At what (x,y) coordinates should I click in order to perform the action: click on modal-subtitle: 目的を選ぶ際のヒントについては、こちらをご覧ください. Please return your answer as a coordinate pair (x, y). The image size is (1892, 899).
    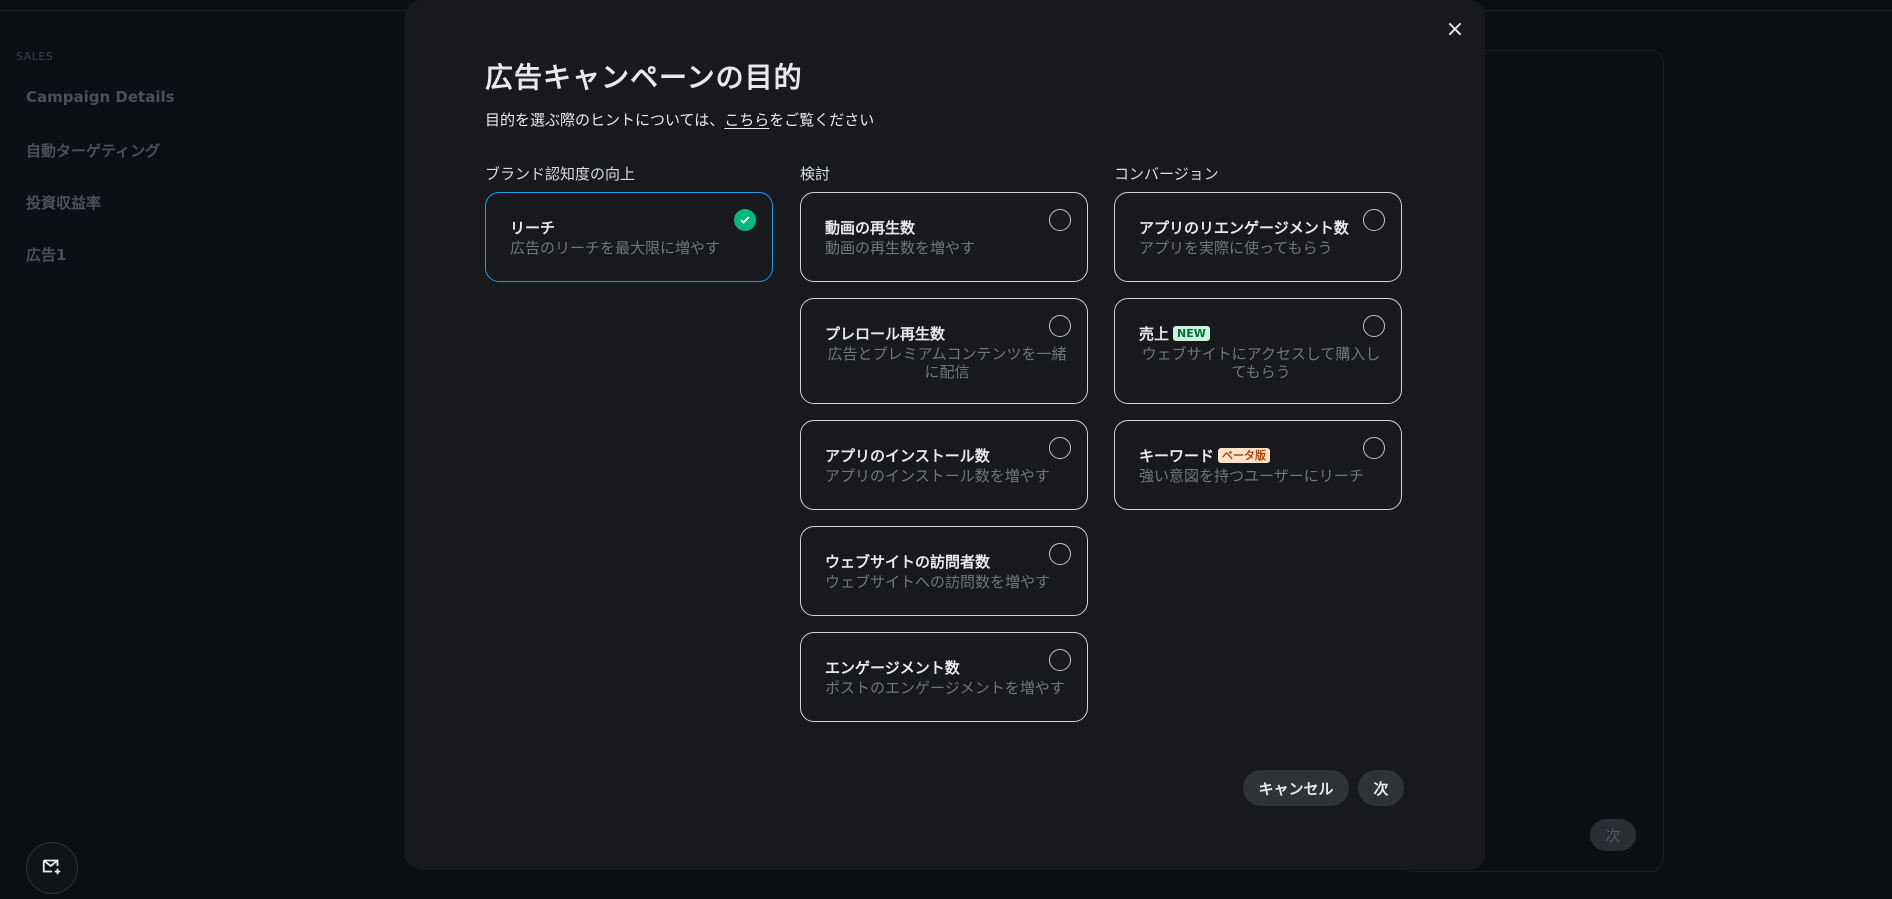
    Looking at the image, I should click on (679, 119).